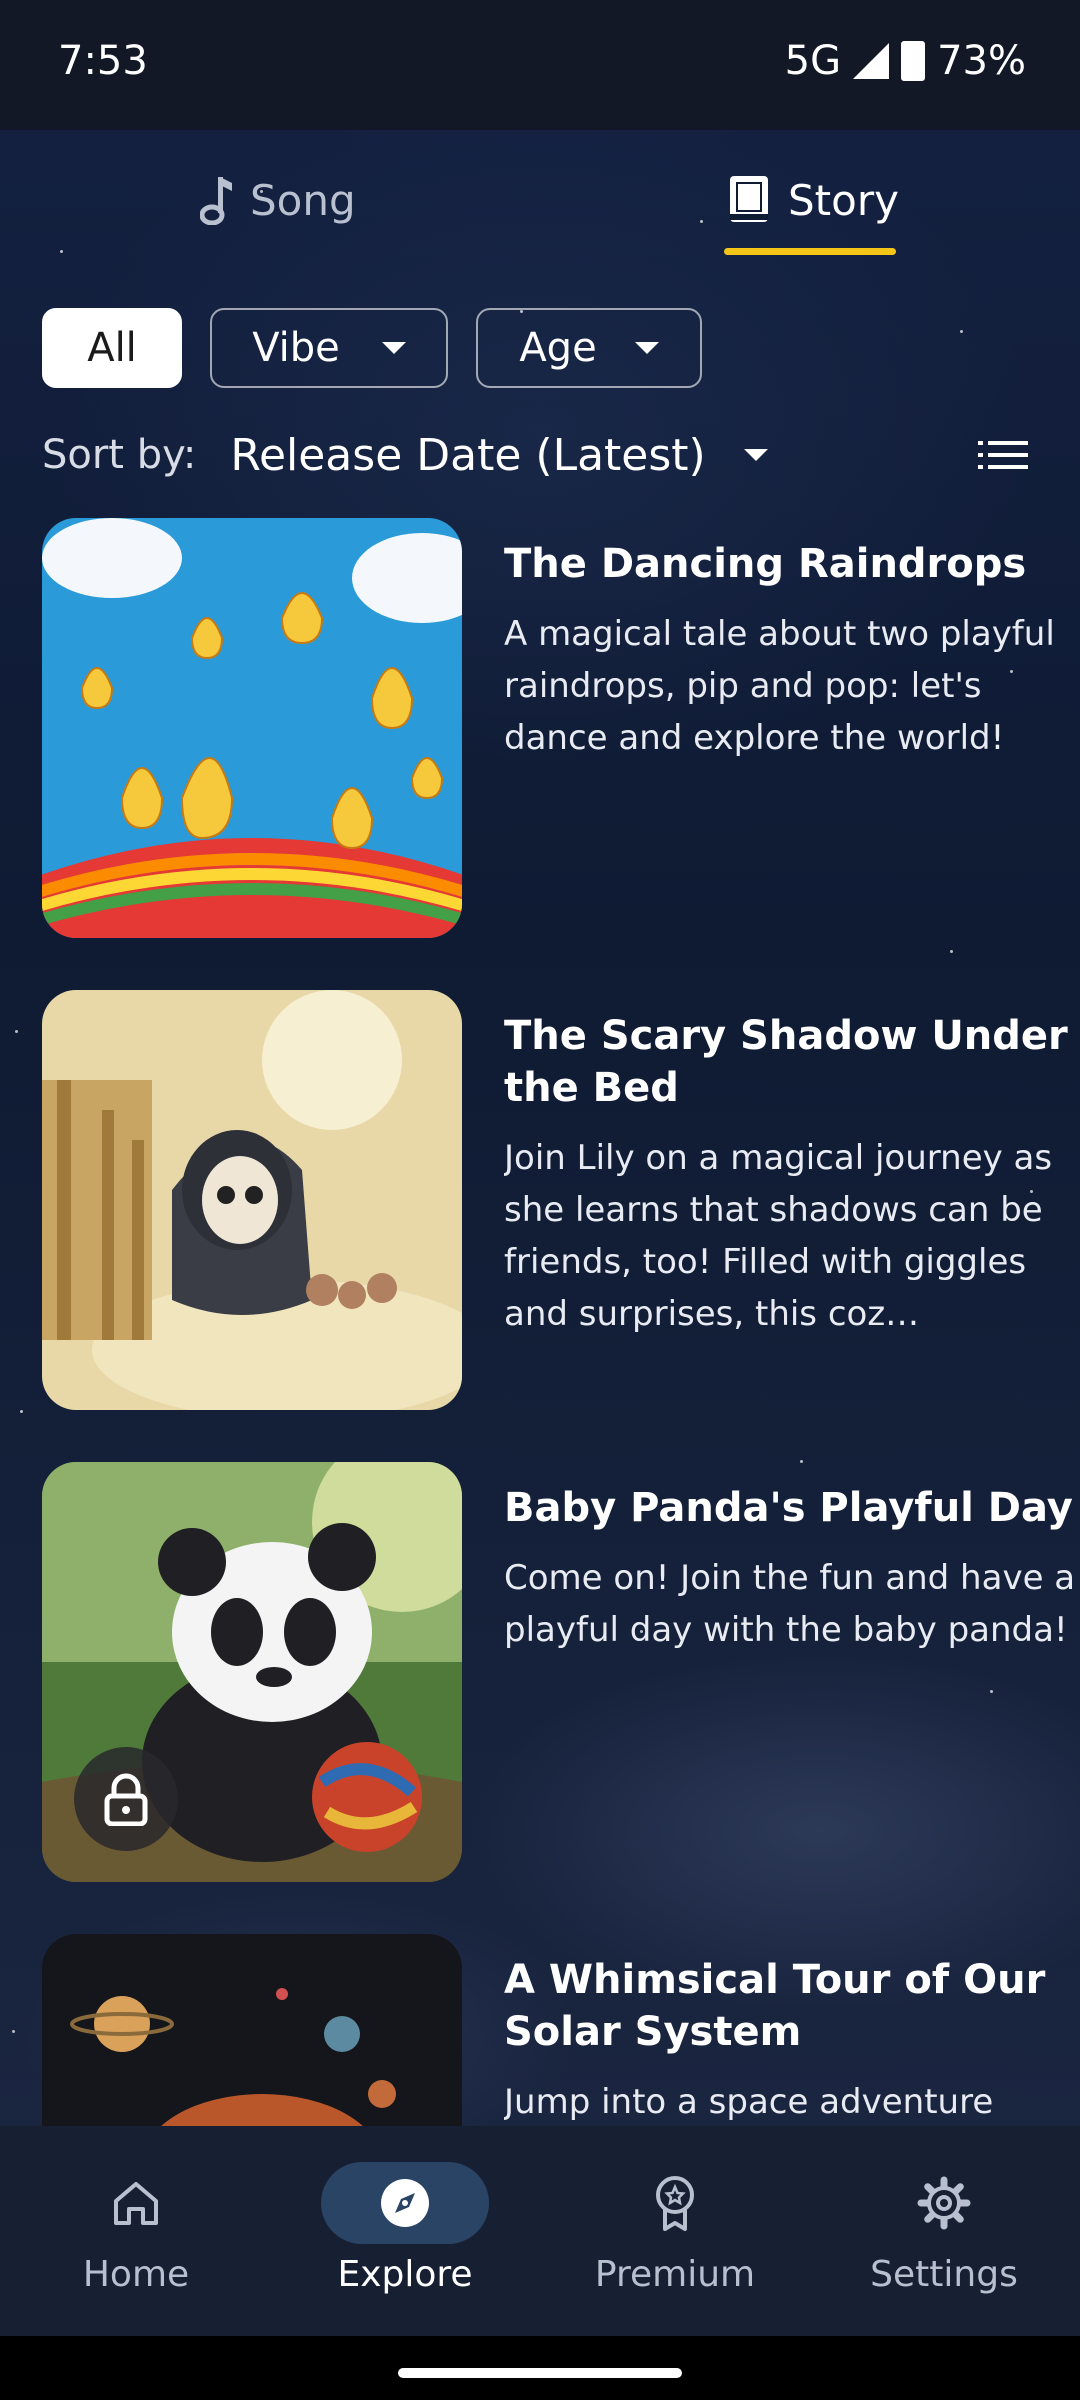 The height and width of the screenshot is (2400, 1080). What do you see at coordinates (788, 1508) in the screenshot?
I see `story-title: Baby Panda's Playful Day` at bounding box center [788, 1508].